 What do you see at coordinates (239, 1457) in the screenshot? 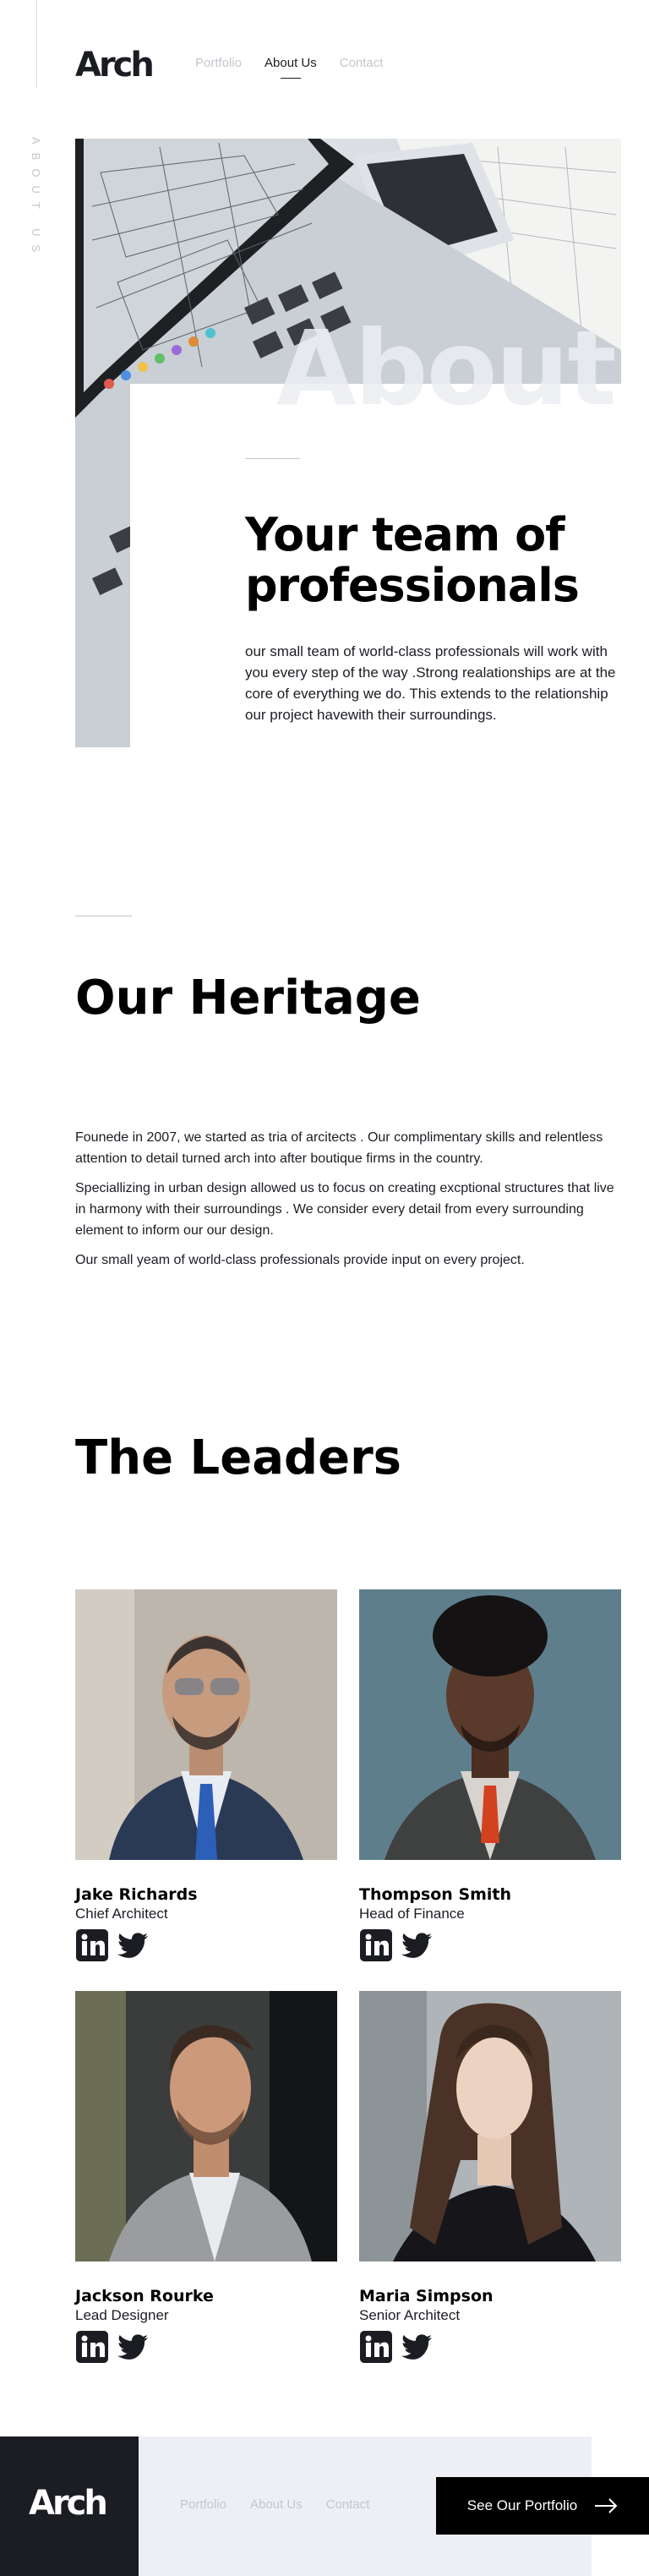
I see `leaders-heading: The Leaders` at bounding box center [239, 1457].